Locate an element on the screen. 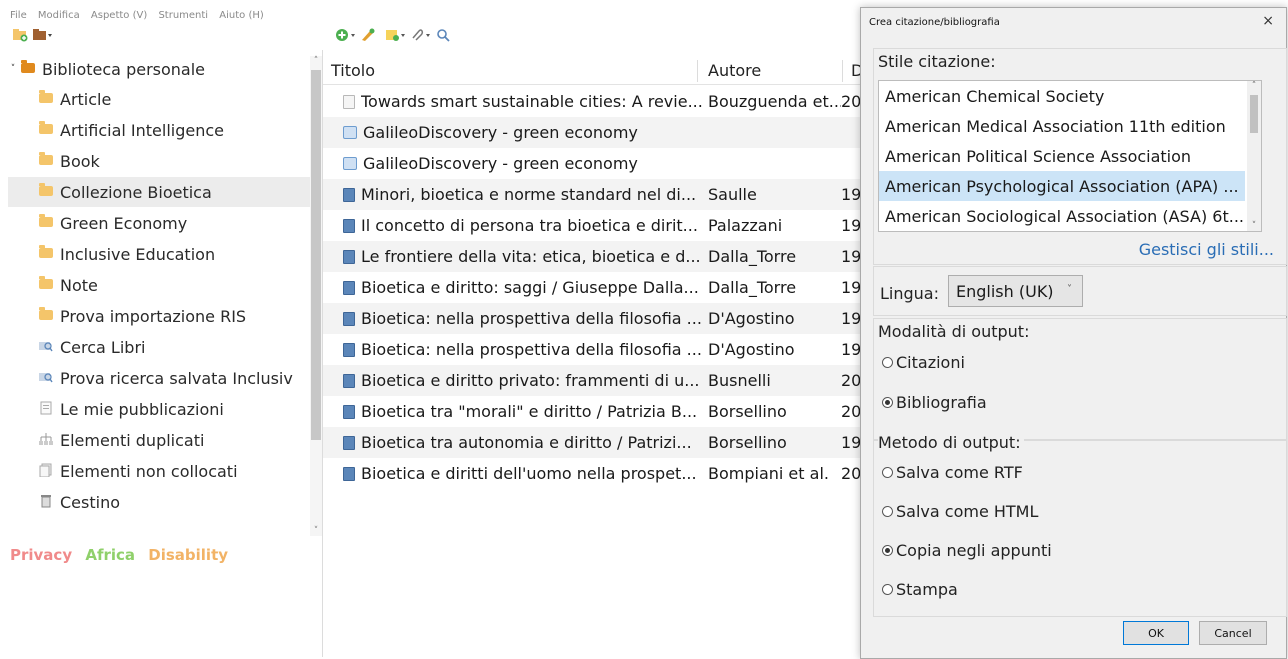  collections-scrollbar: ˄ ˅ is located at coordinates (316, 296).